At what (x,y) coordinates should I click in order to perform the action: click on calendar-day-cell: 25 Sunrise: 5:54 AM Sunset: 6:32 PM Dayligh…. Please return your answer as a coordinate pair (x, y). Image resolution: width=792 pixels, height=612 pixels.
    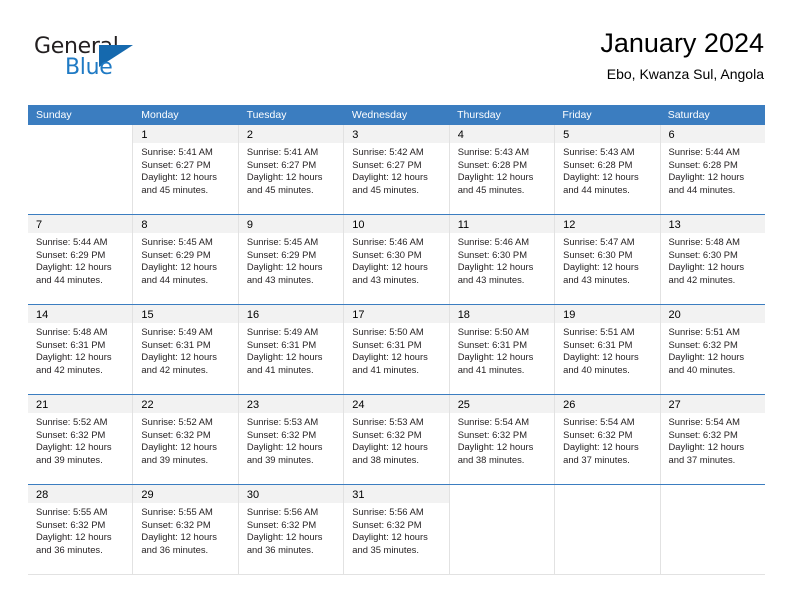
    Looking at the image, I should click on (502, 439).